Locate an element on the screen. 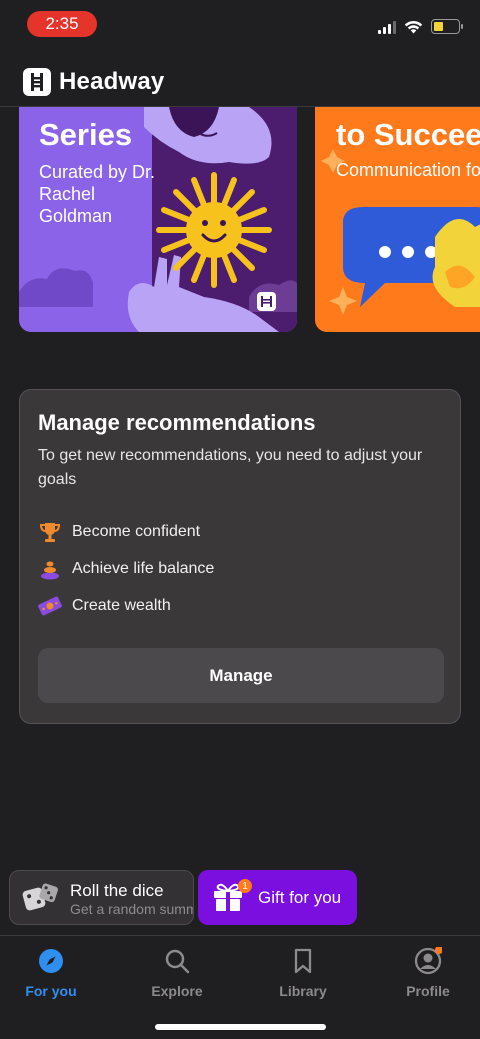  goal-label: Achieve life balance is located at coordinates (143, 568).